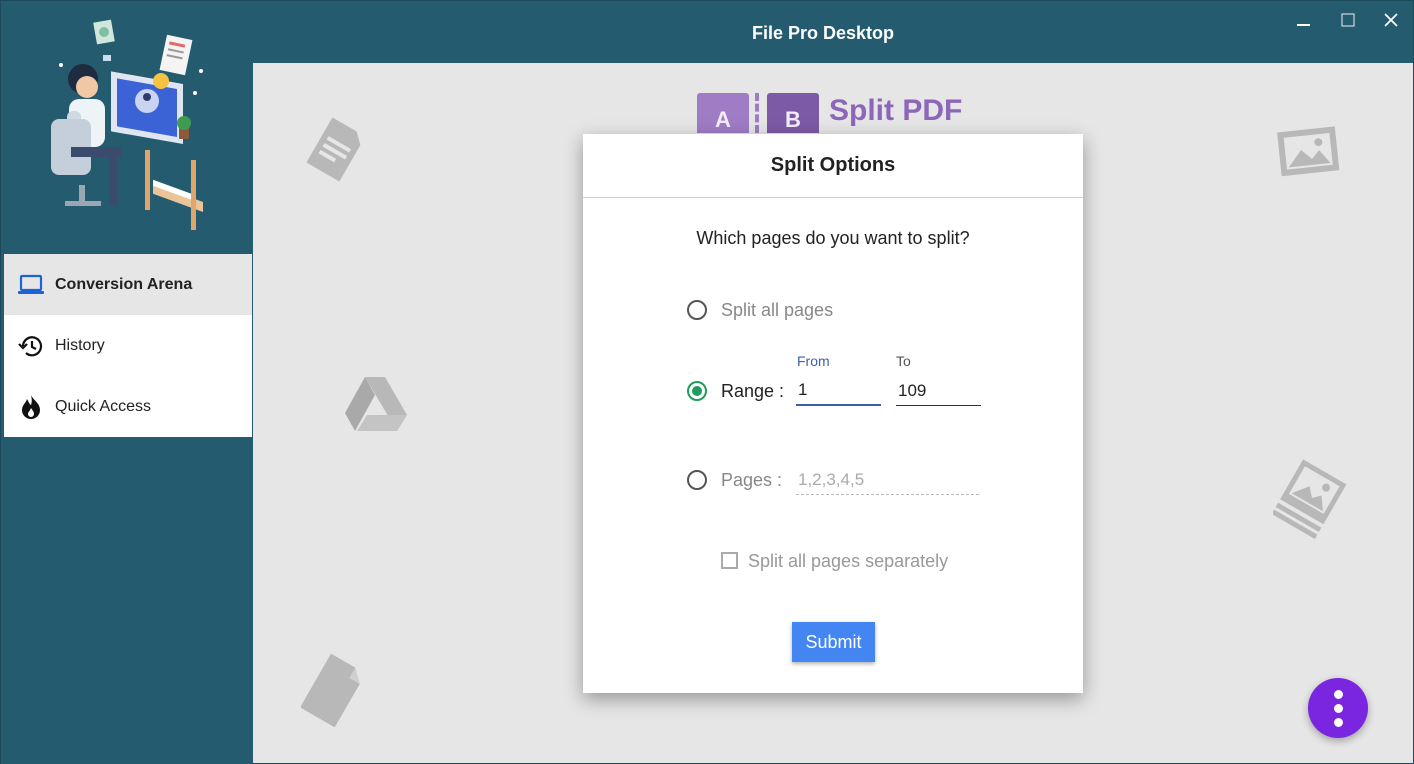 The height and width of the screenshot is (764, 1414). I want to click on page-b-box: B, so click(793, 113).